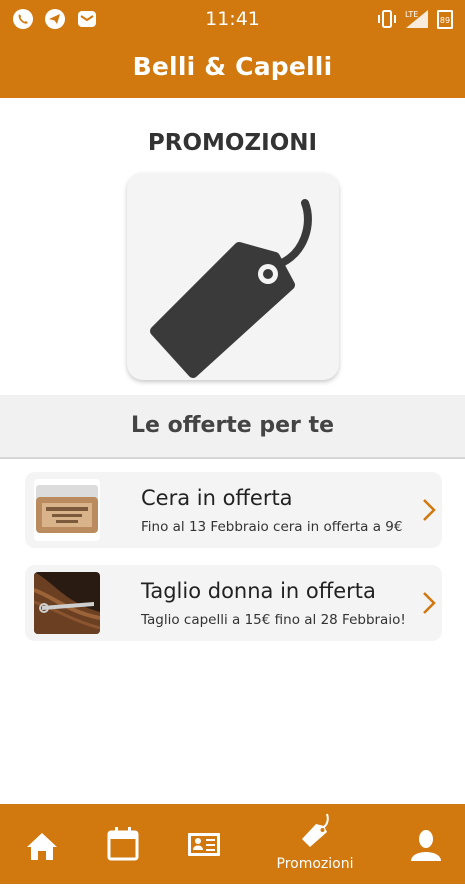 This screenshot has width=465, height=889. I want to click on vibrate-icon, so click(387, 19).